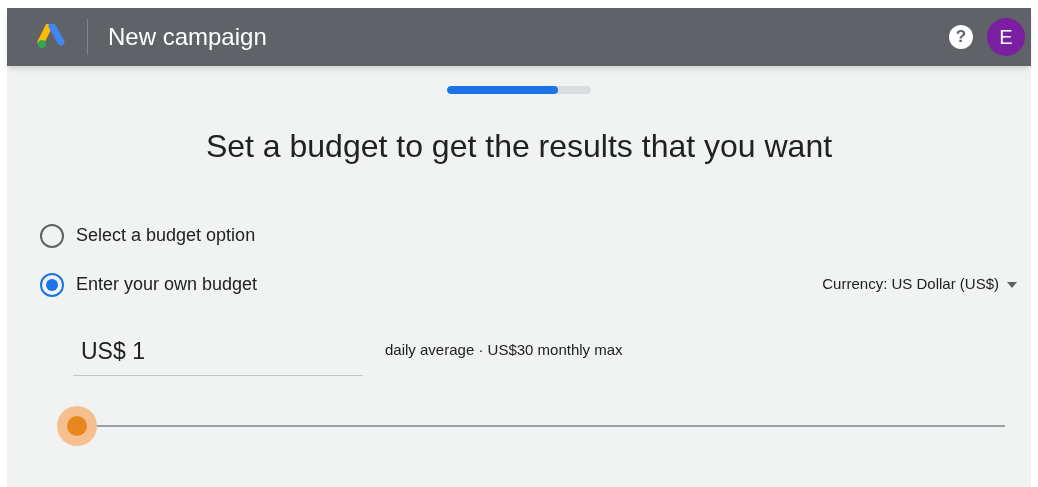 This screenshot has width=1038, height=487. I want to click on budget-field: US$ 1, so click(218, 352).